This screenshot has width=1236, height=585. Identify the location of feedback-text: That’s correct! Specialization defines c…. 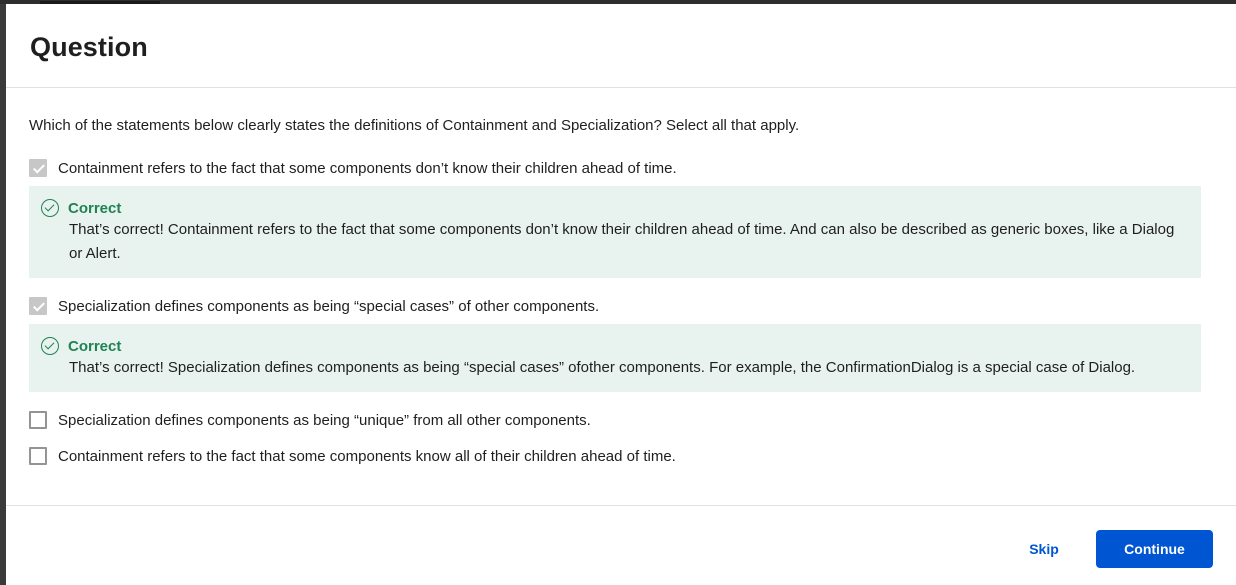
(602, 367).